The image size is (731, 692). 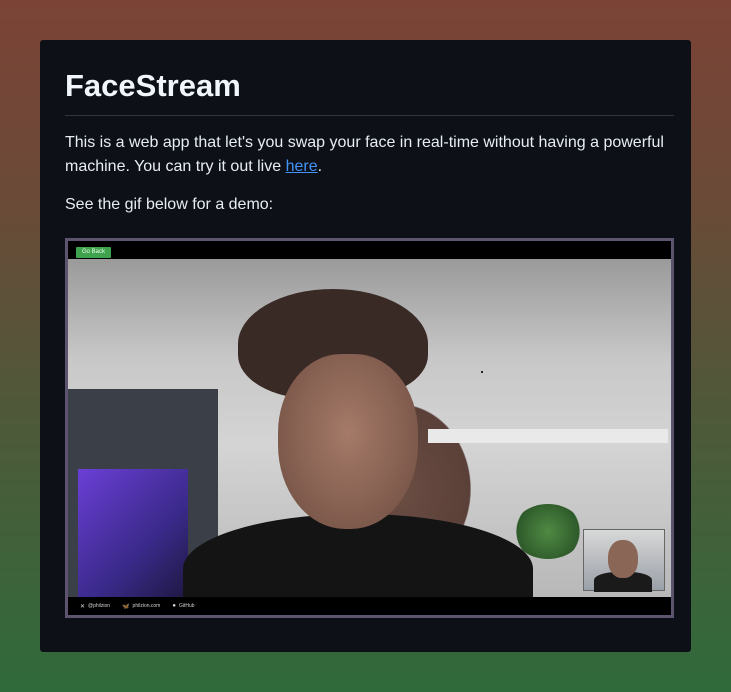 What do you see at coordinates (126, 606) in the screenshot?
I see `bluesky-icon: 🦋` at bounding box center [126, 606].